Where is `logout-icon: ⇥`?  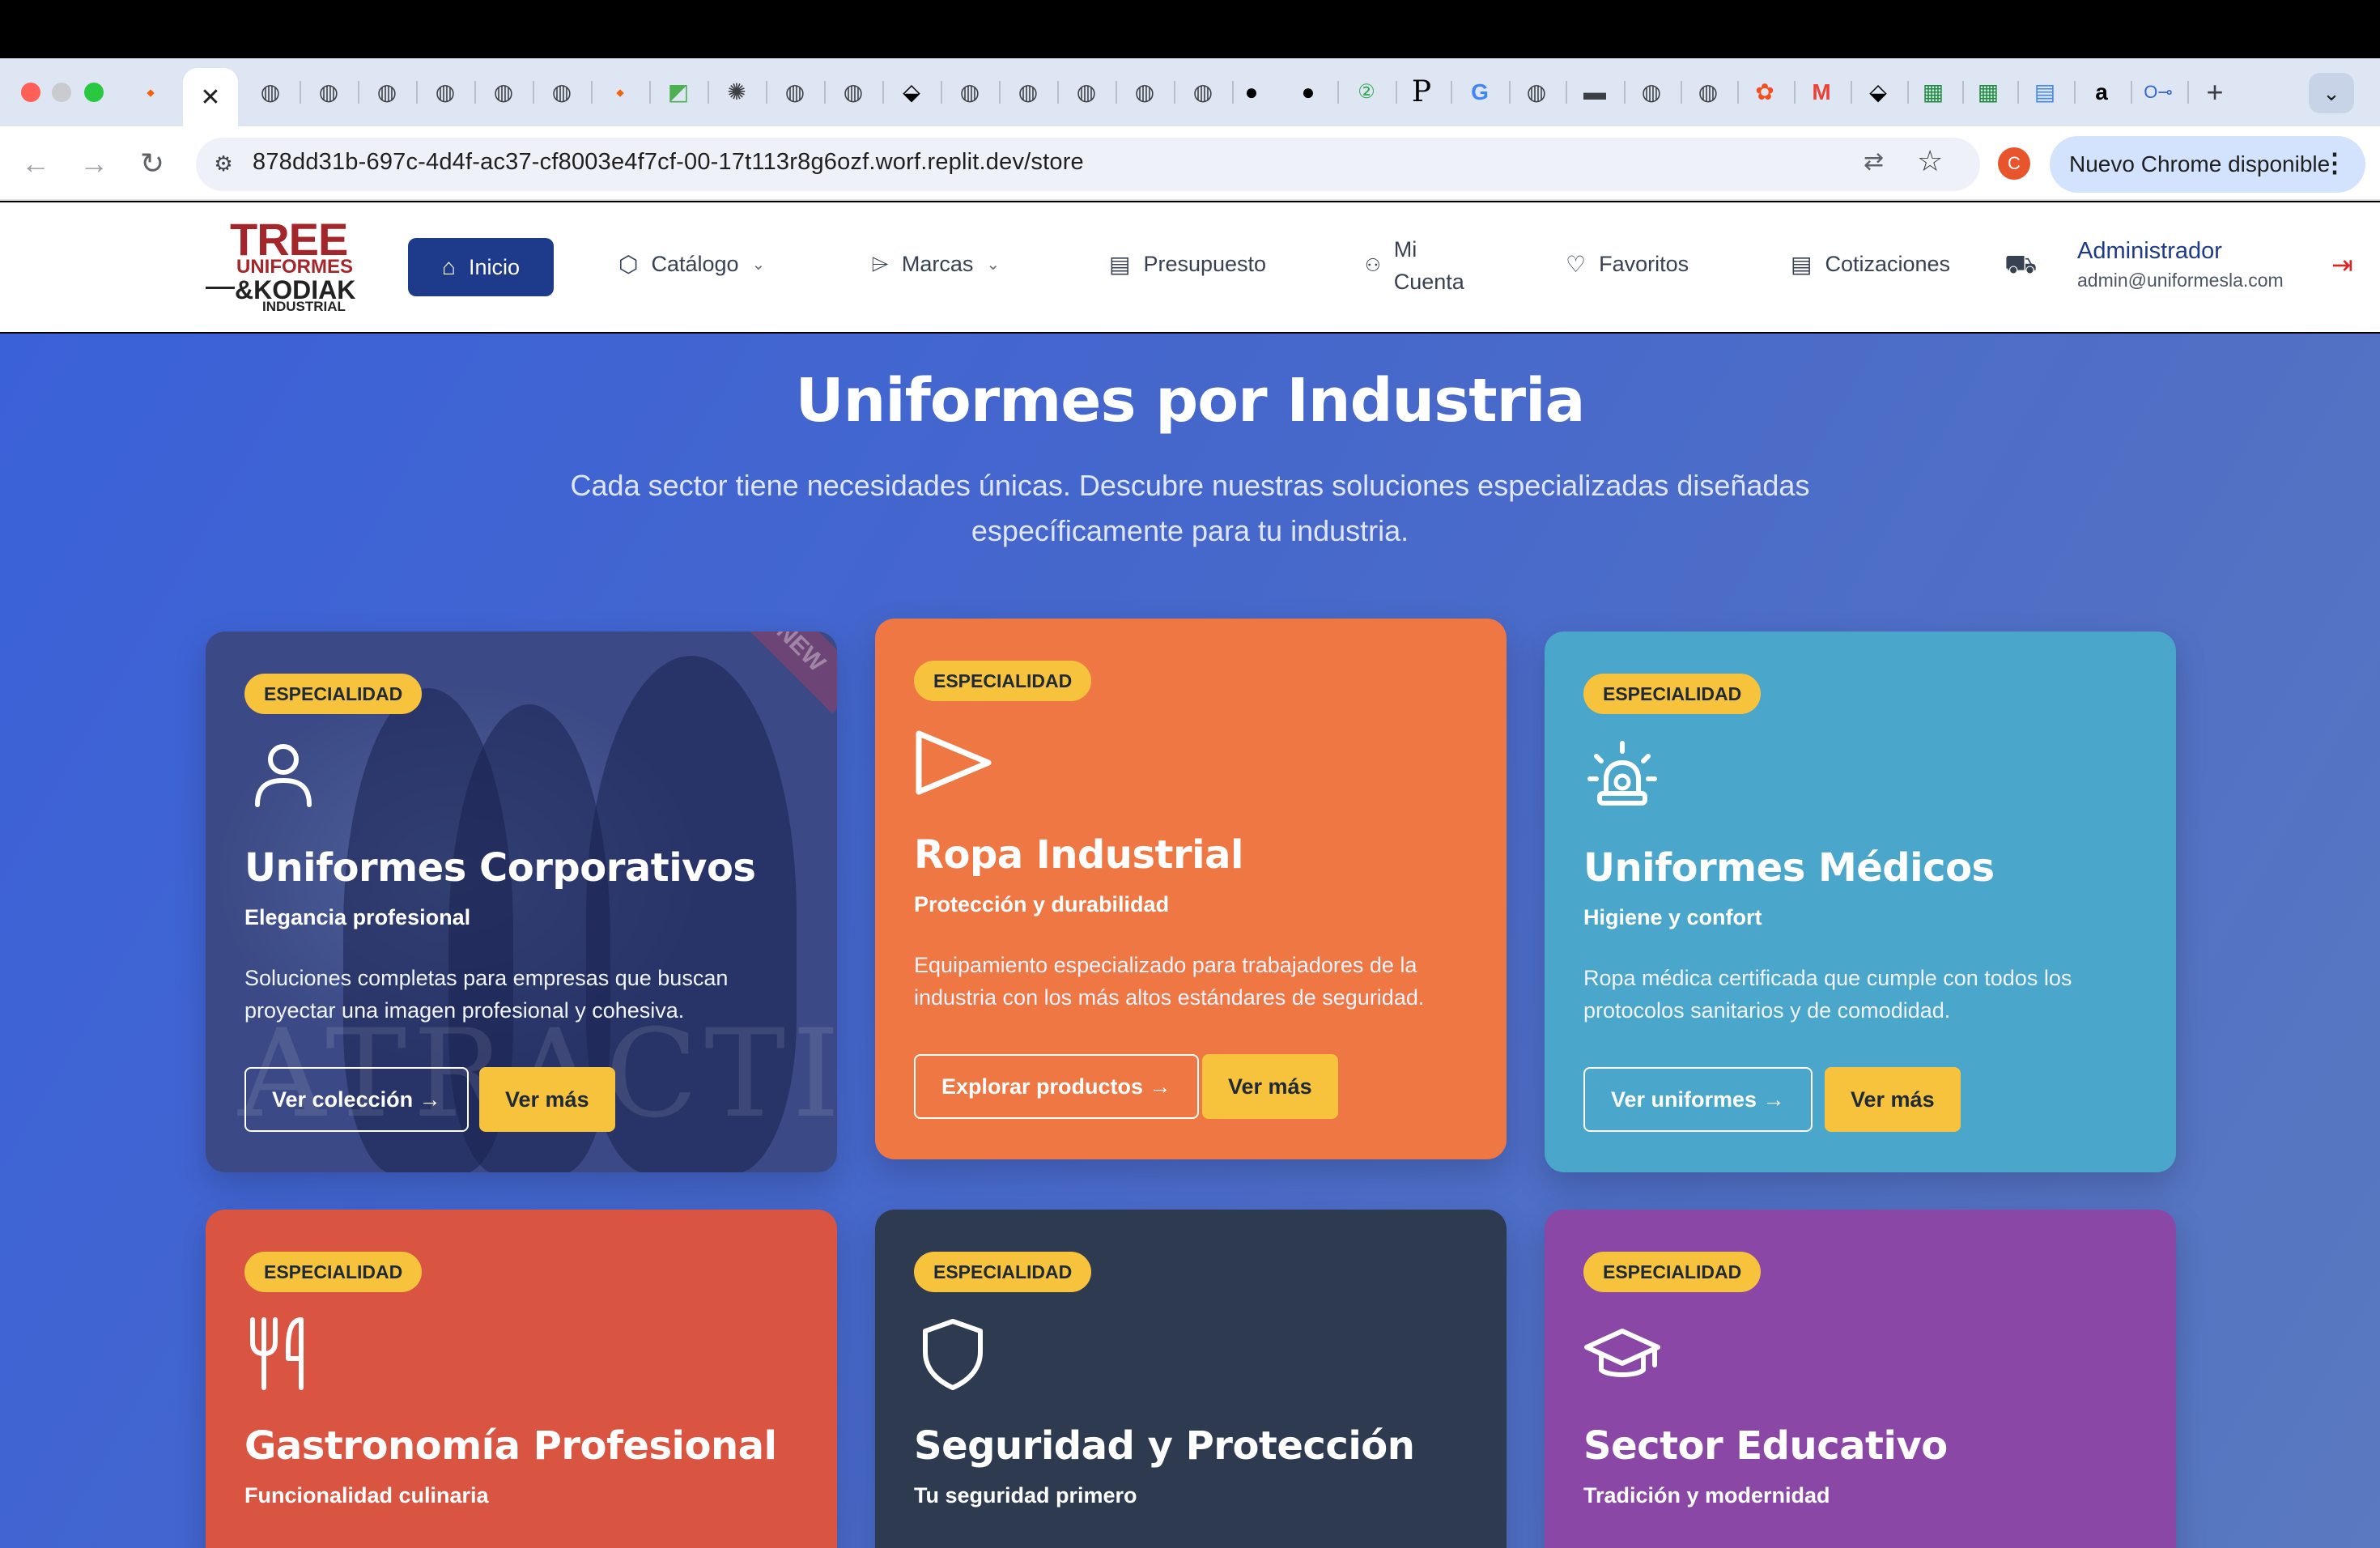
logout-icon: ⇥ is located at coordinates (2342, 264).